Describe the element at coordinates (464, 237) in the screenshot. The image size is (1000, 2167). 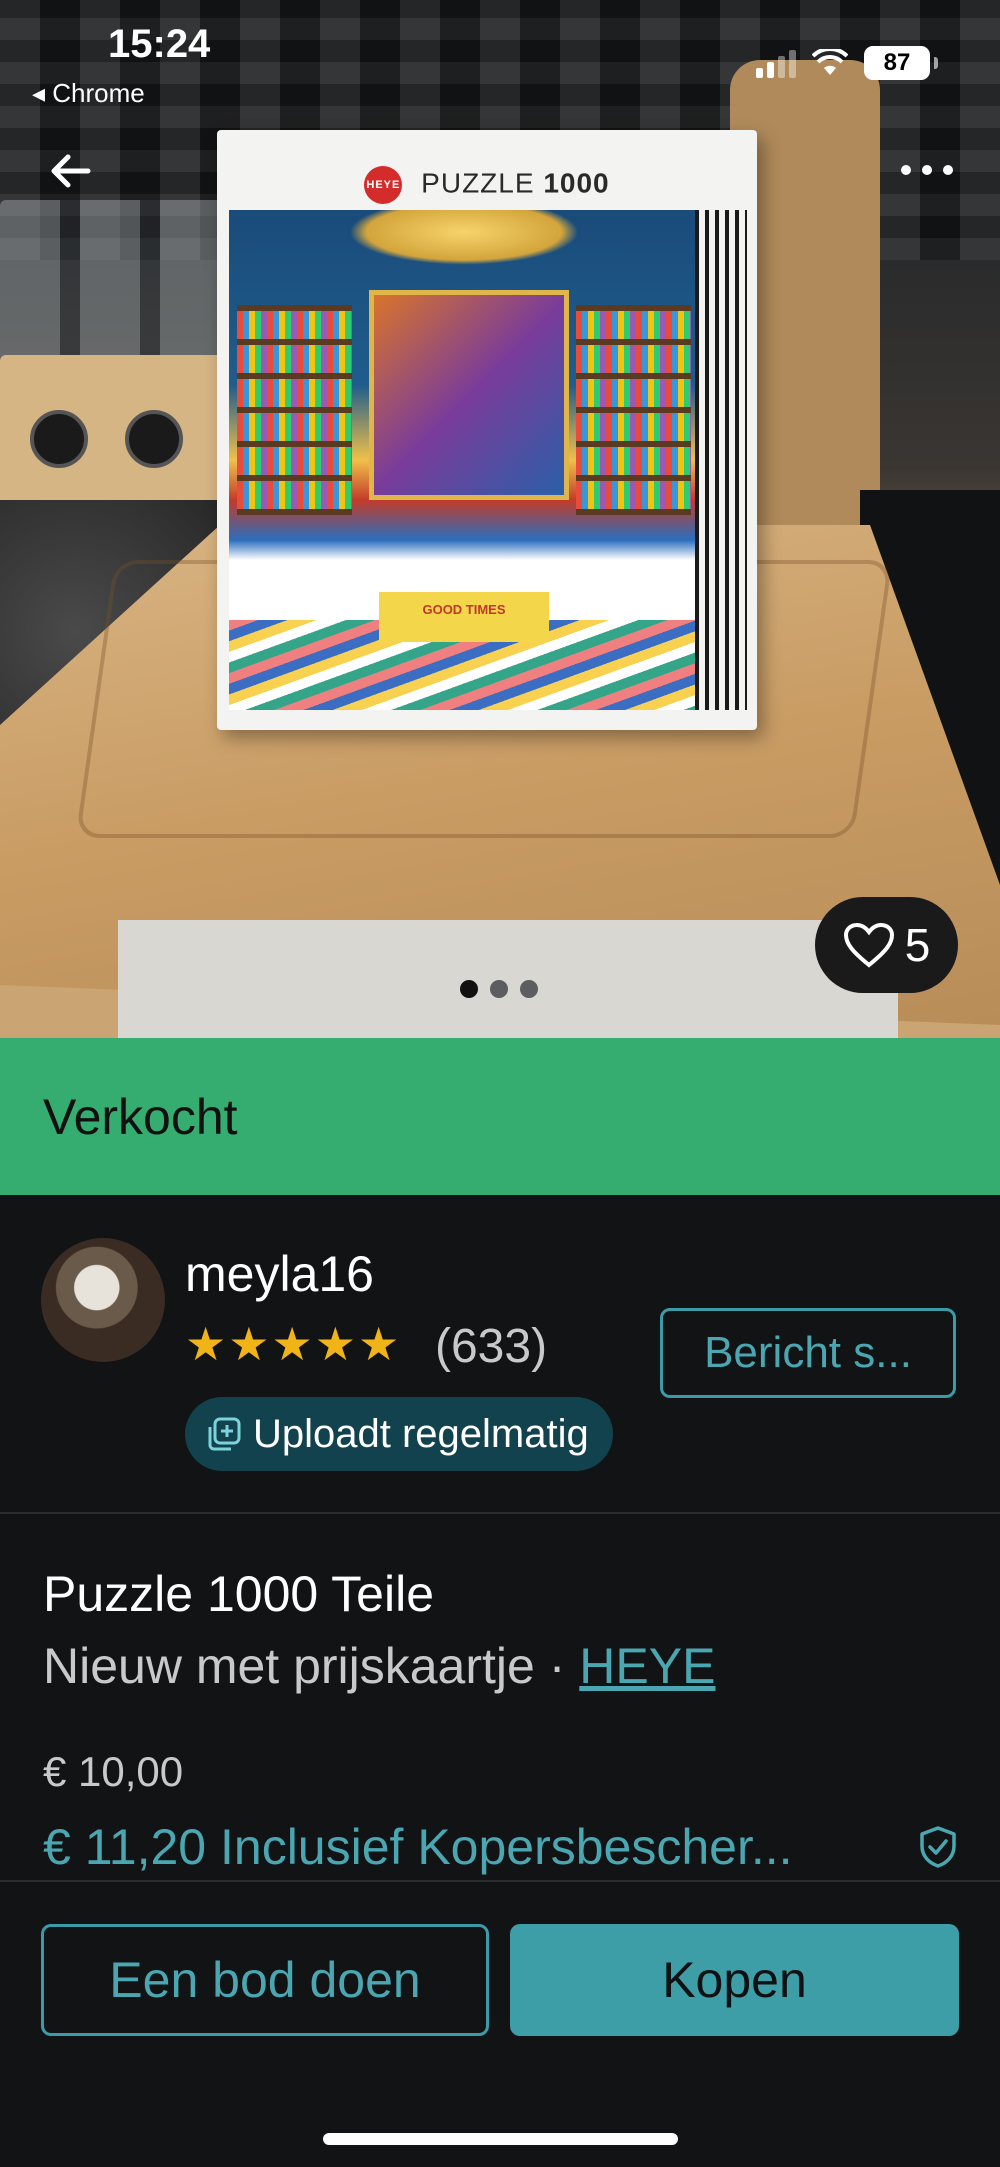
I see `art-chandelier` at that location.